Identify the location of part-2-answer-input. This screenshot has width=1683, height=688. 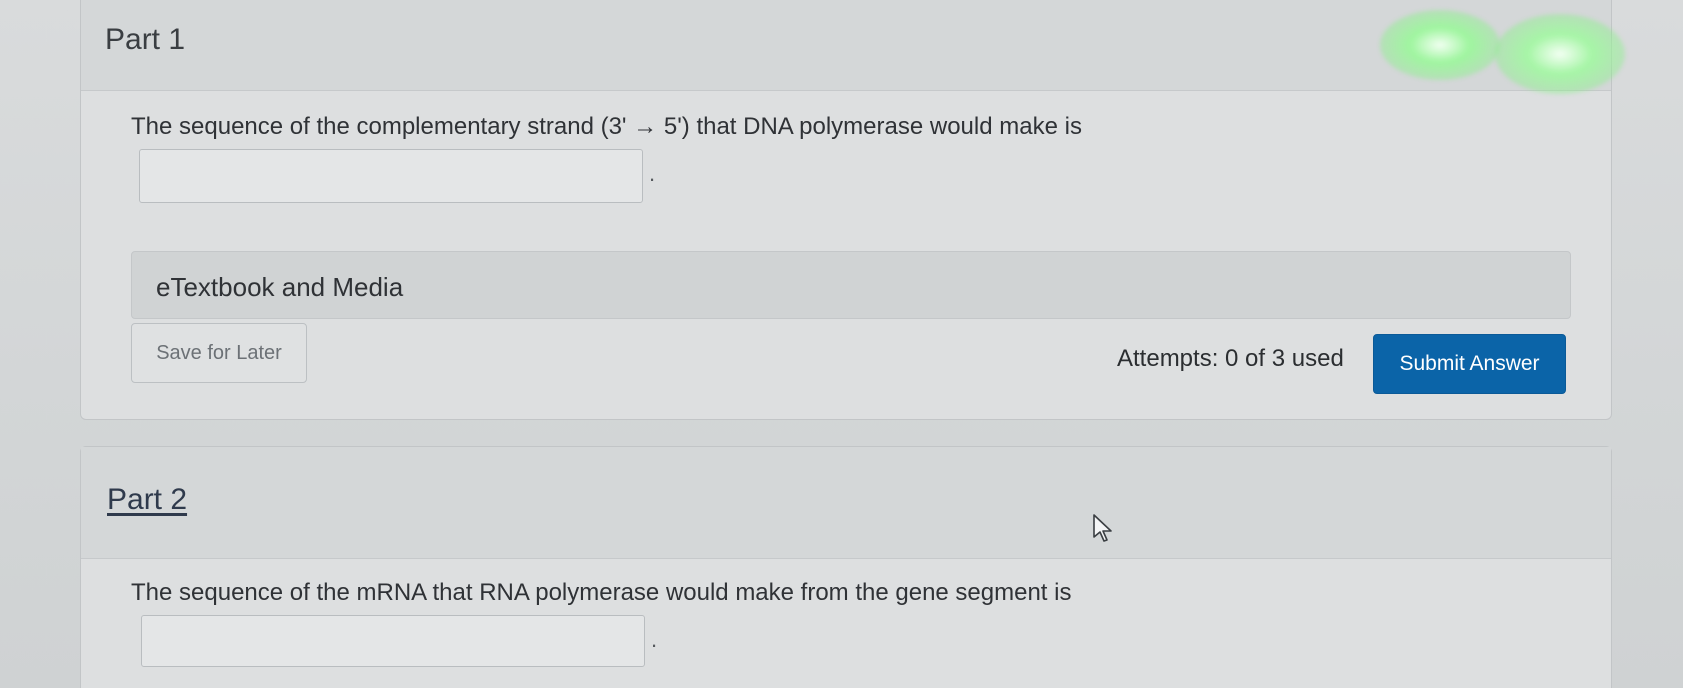
(393, 641).